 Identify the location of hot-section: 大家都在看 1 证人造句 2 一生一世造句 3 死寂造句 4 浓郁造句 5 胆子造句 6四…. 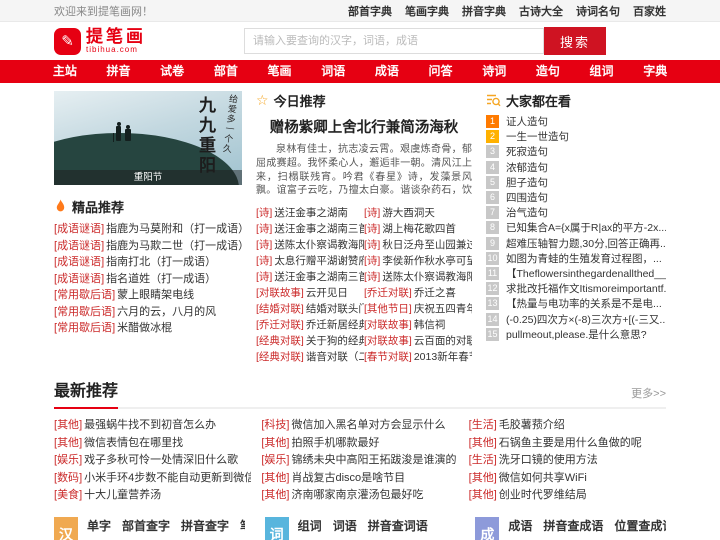
(576, 228).